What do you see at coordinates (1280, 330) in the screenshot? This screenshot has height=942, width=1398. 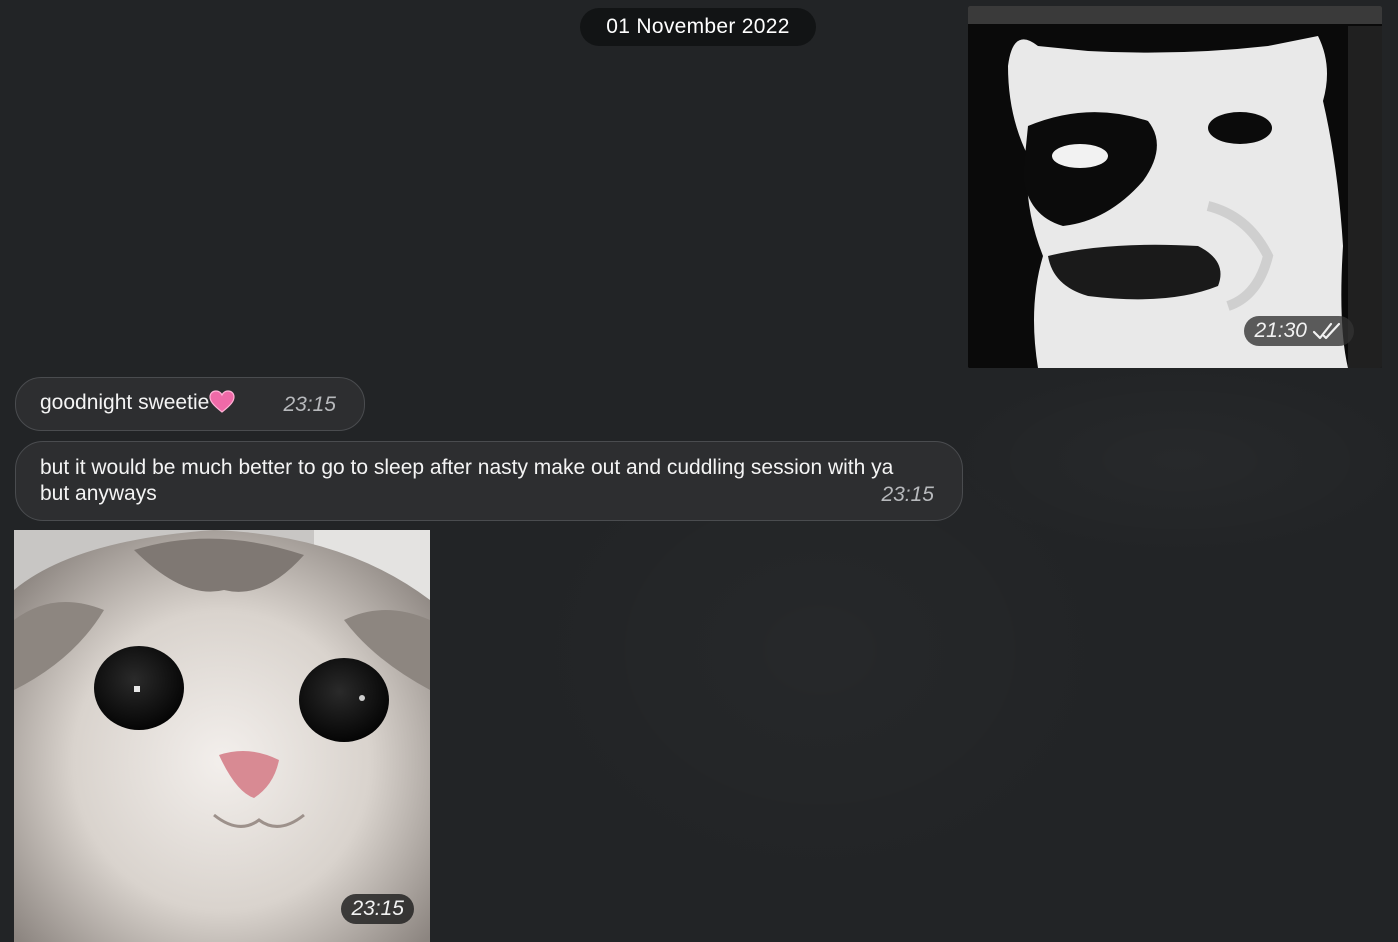 I see `message-time: 21:30` at bounding box center [1280, 330].